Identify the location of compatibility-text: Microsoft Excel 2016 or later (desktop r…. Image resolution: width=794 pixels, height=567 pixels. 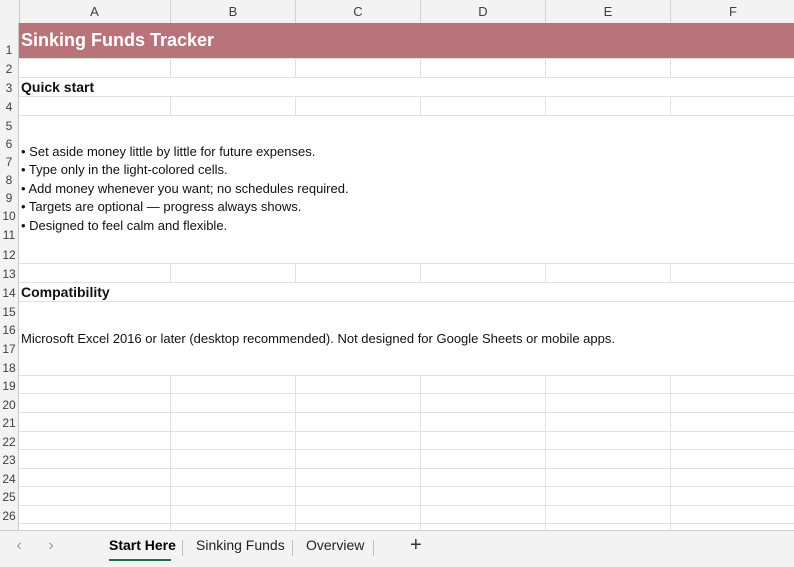
(318, 338).